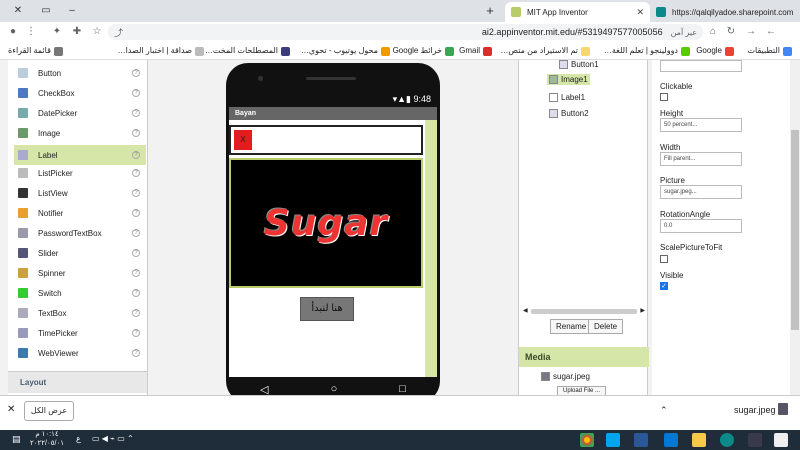  Describe the element at coordinates (475, 51) in the screenshot. I see `bookmark-gmail: Gmail` at that location.